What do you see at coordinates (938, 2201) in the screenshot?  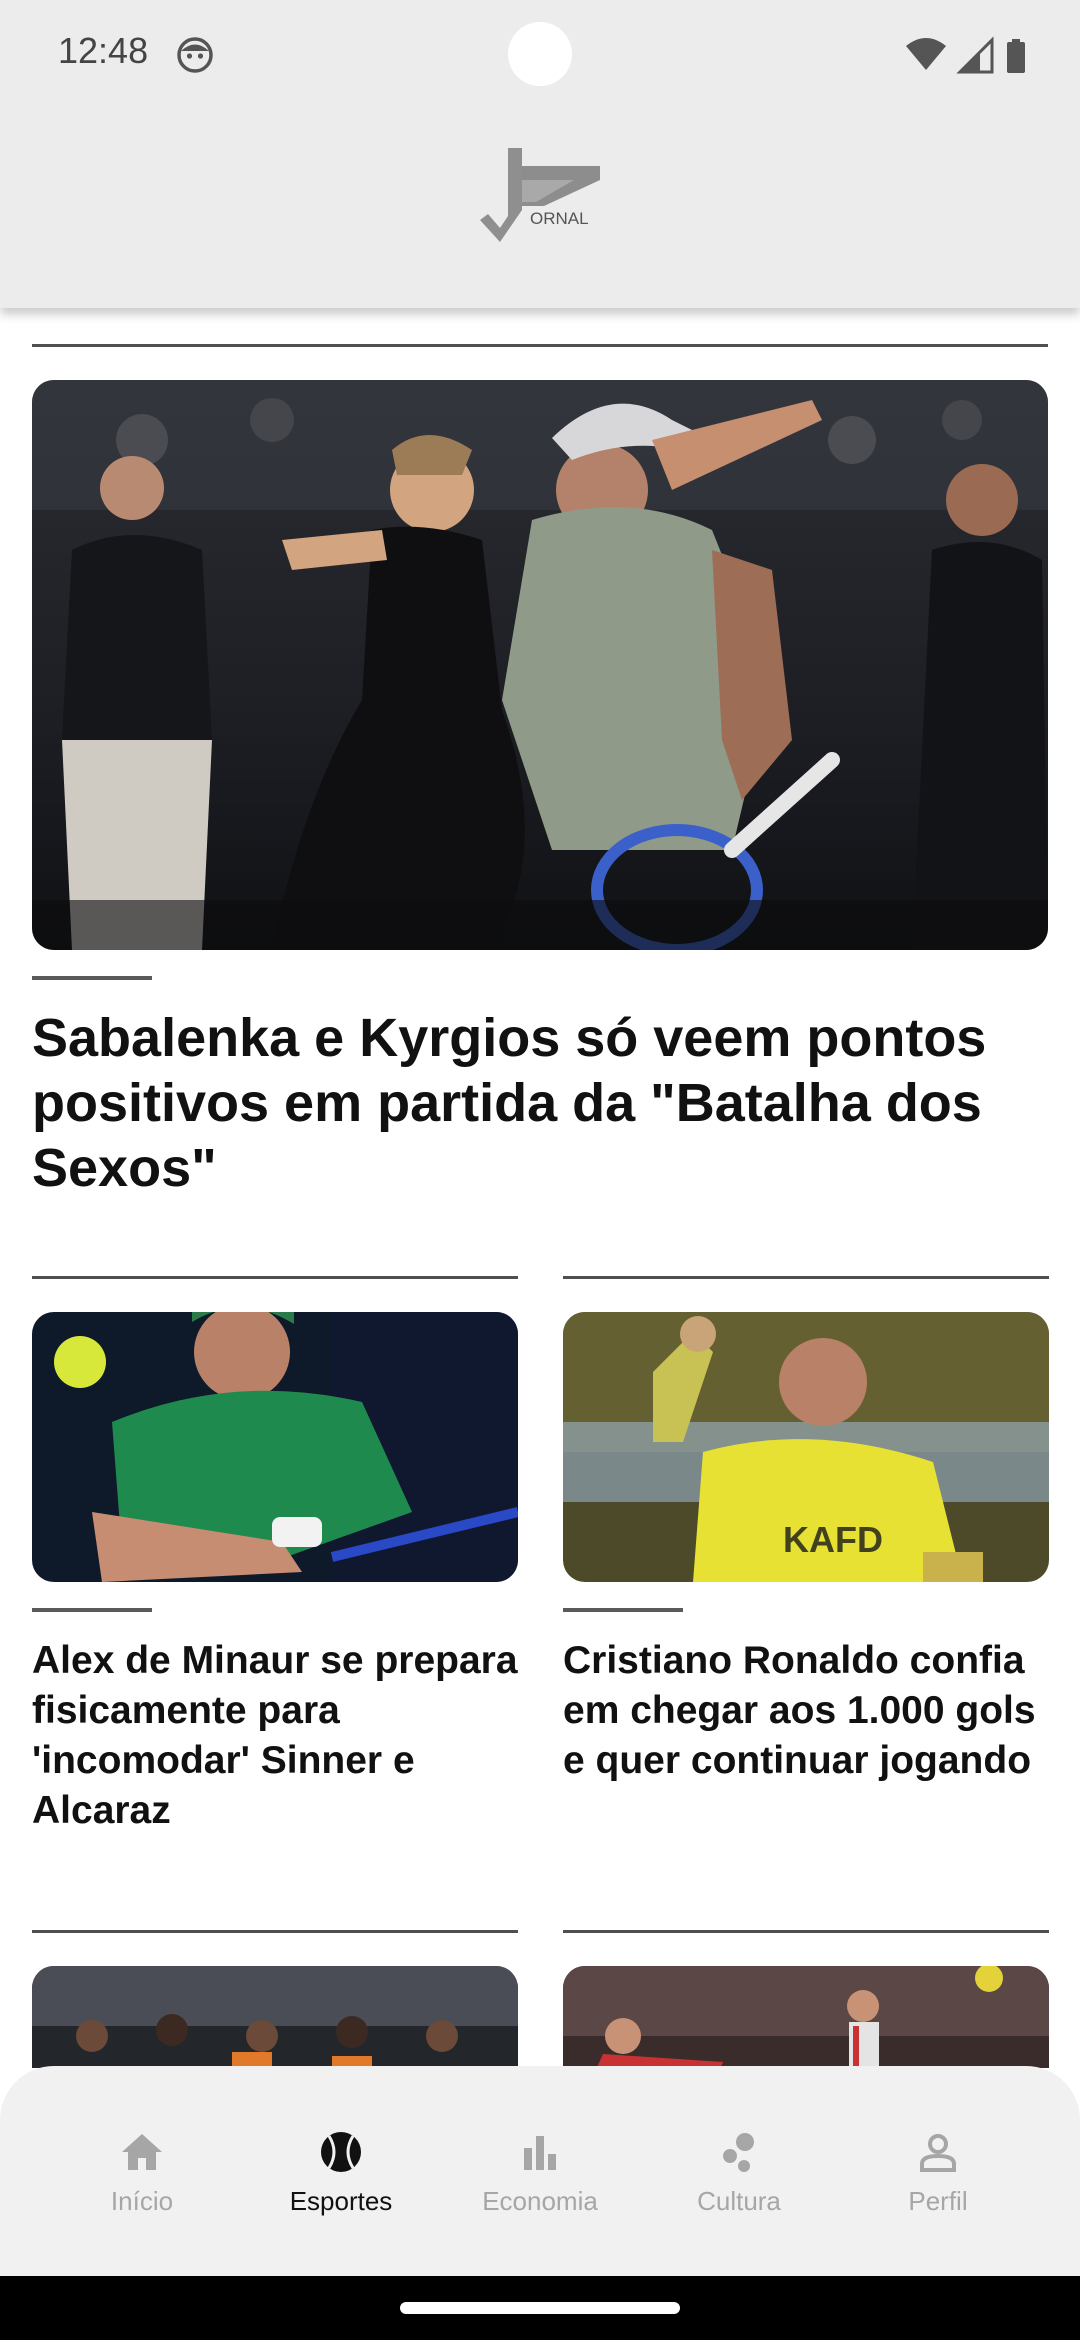 I see `nav-label: Perfil` at bounding box center [938, 2201].